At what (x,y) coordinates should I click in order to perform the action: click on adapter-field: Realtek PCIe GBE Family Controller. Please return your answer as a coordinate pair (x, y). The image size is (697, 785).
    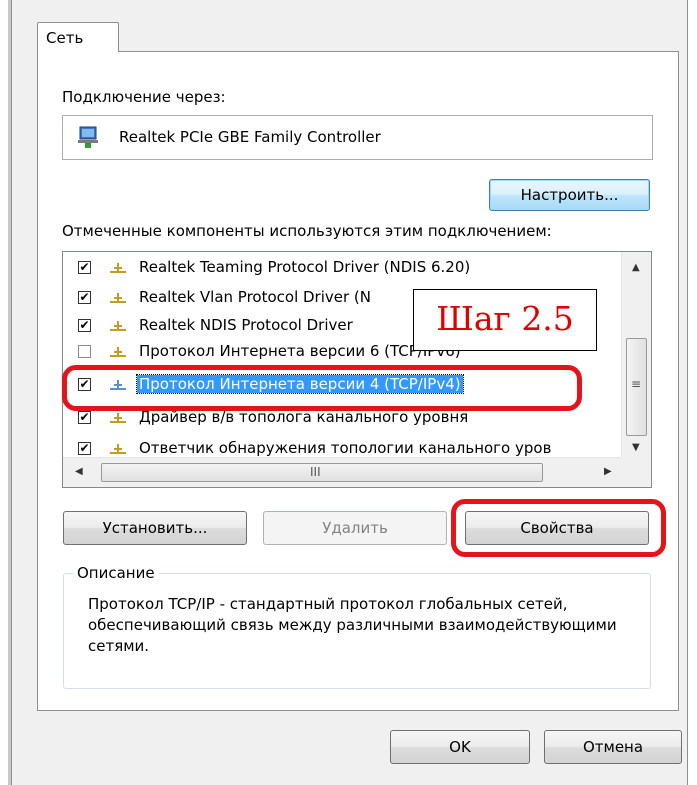
    Looking at the image, I should click on (357, 137).